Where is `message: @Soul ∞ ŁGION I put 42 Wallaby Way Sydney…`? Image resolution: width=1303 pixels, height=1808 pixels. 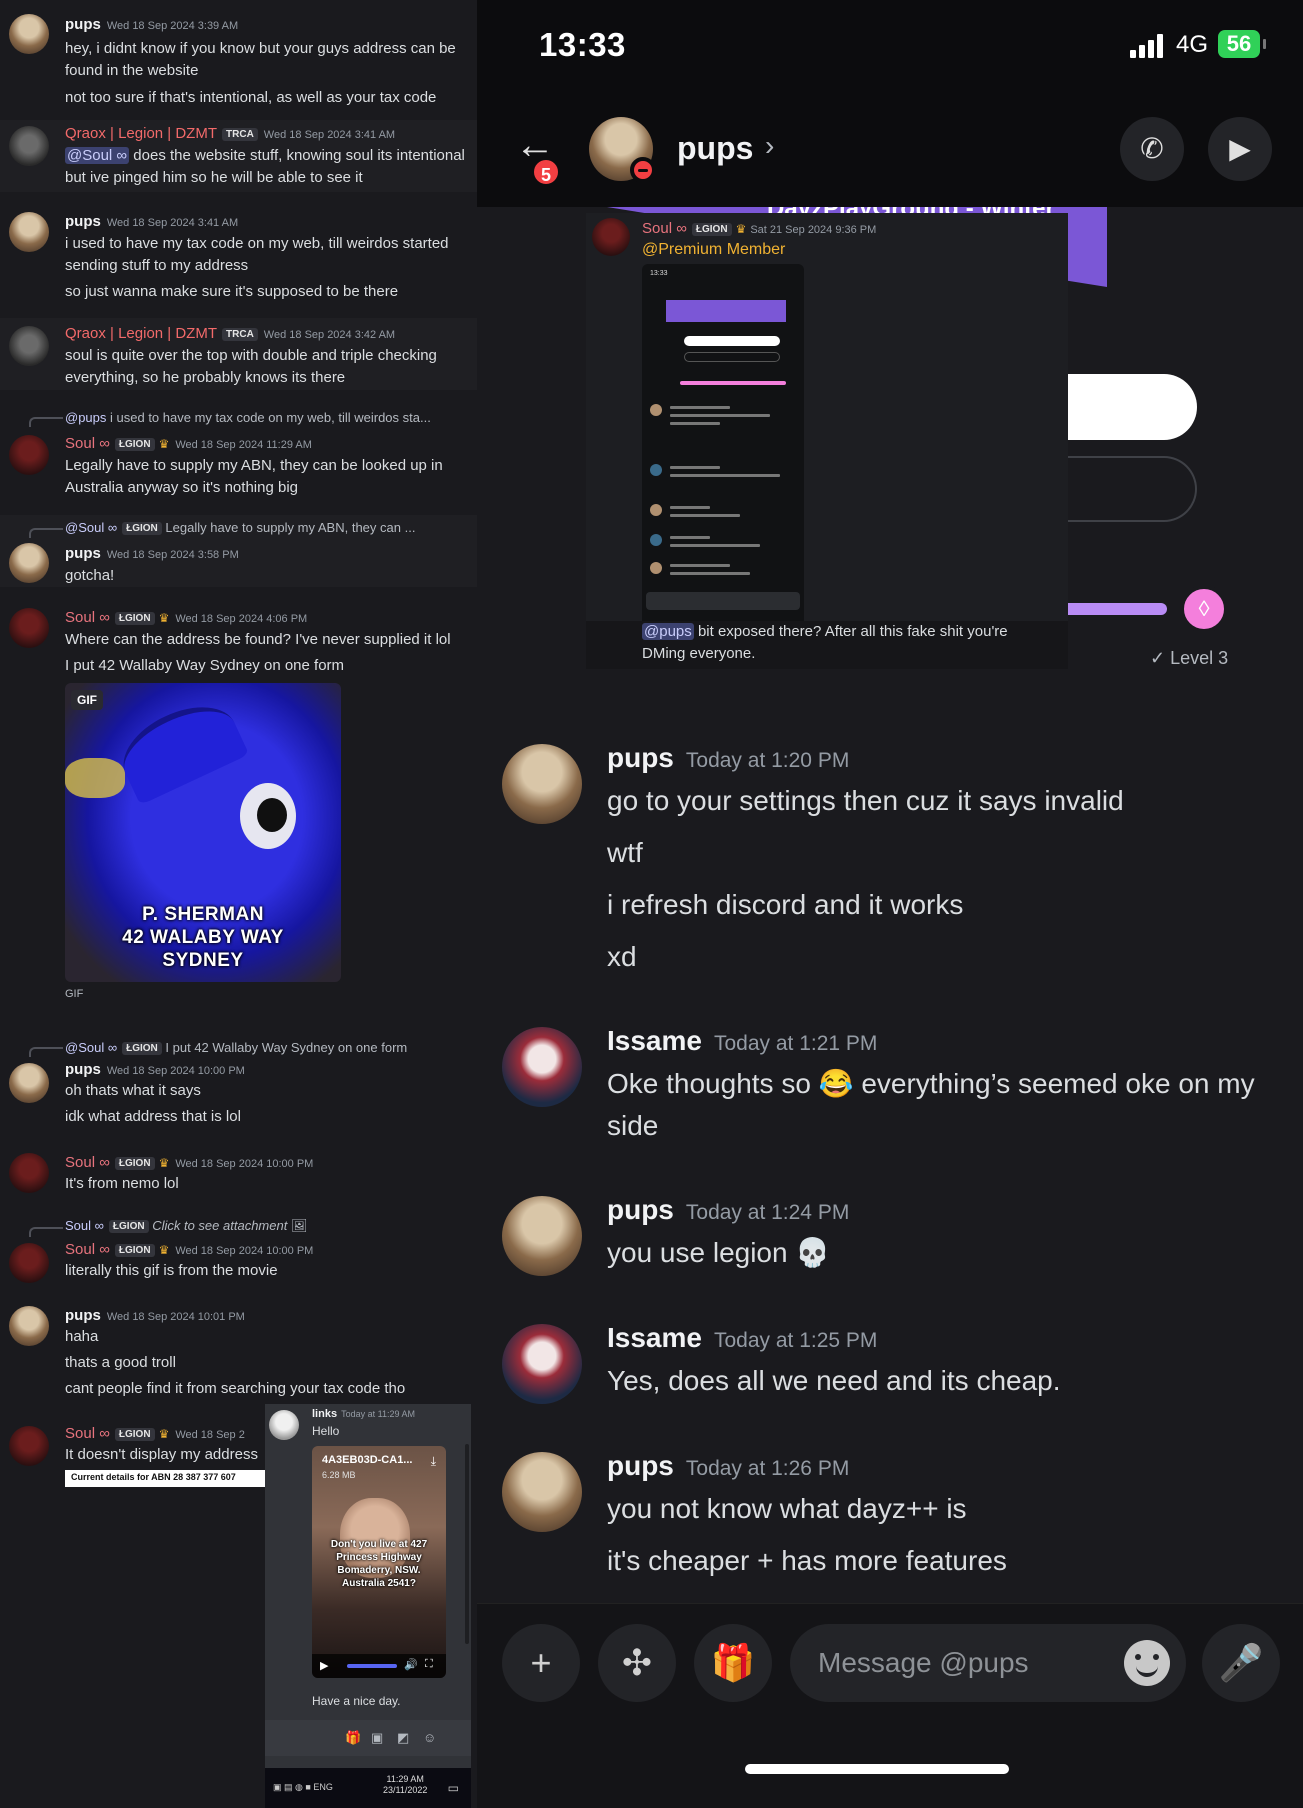
message: @Soul ∞ ŁGION I put 42 Wallaby Way Sydney… is located at coordinates (238, 1082).